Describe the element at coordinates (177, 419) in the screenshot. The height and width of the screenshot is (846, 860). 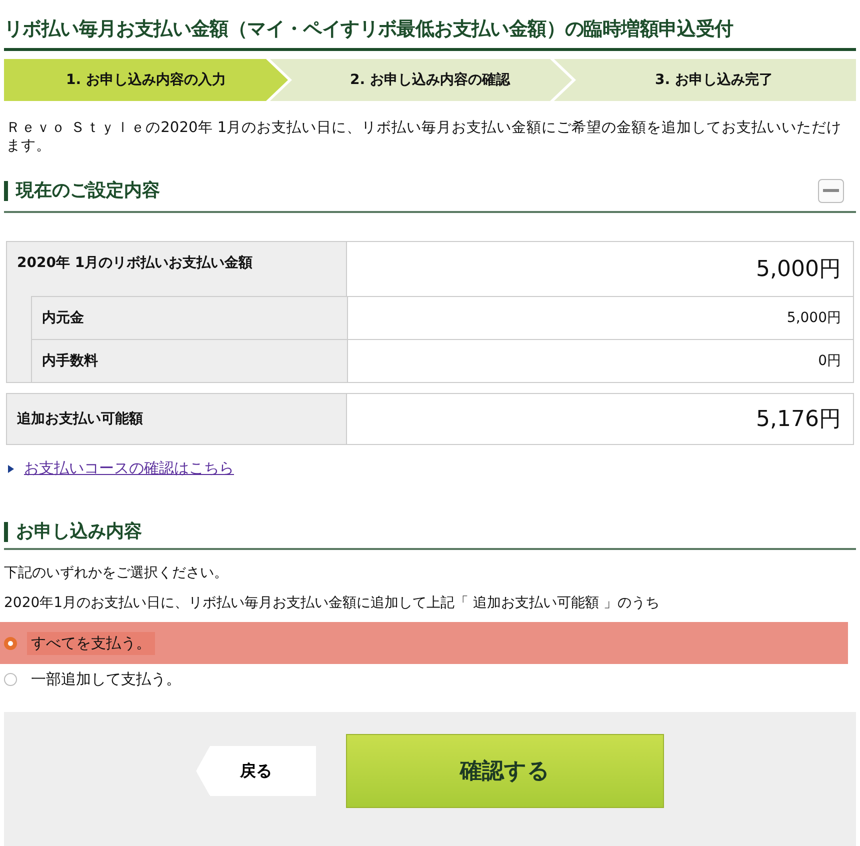
I see `table-header-cell: 追加お支払い可能額` at that location.